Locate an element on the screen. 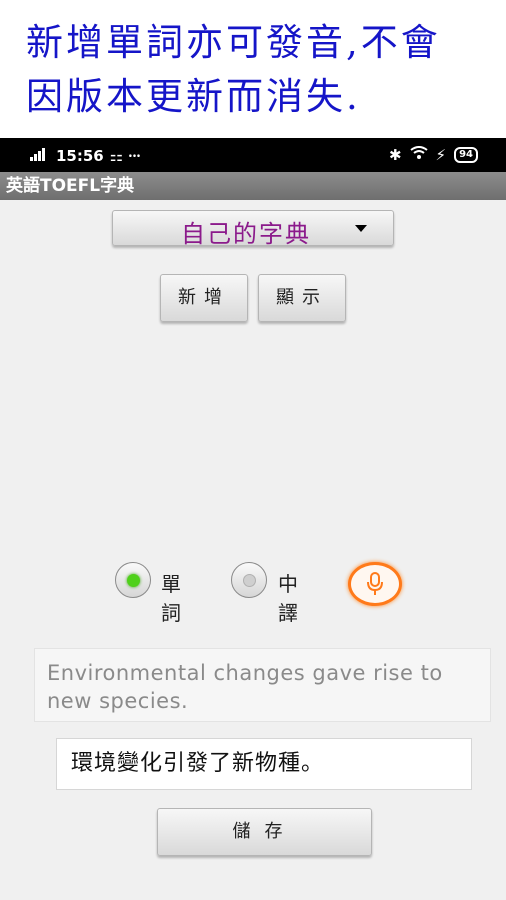  signal-icon is located at coordinates (40, 156).